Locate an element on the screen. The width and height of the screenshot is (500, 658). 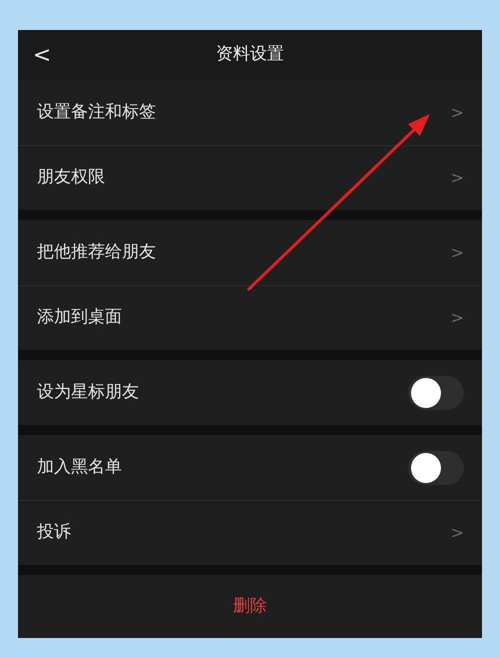
row-label: 添加到桌面 is located at coordinates (79, 318).